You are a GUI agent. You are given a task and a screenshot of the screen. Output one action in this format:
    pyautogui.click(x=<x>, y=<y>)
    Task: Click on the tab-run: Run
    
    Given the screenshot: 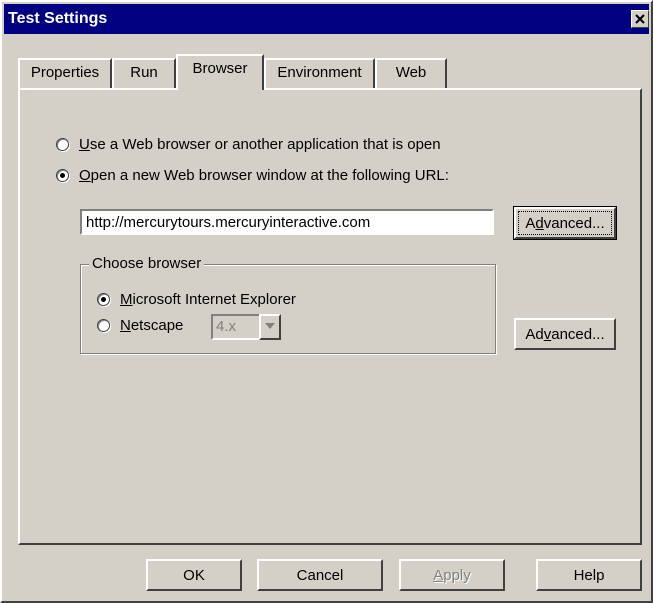 What is the action you would take?
    pyautogui.click(x=144, y=73)
    